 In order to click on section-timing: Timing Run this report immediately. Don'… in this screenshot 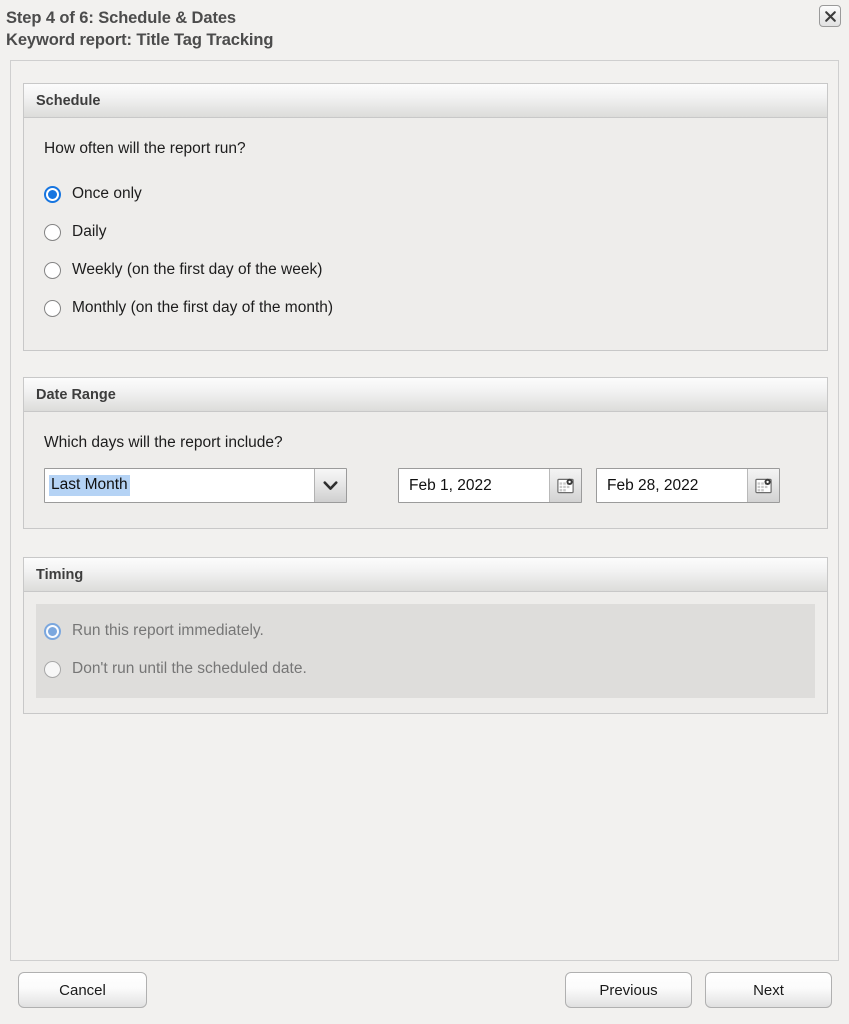, I will do `click(425, 635)`.